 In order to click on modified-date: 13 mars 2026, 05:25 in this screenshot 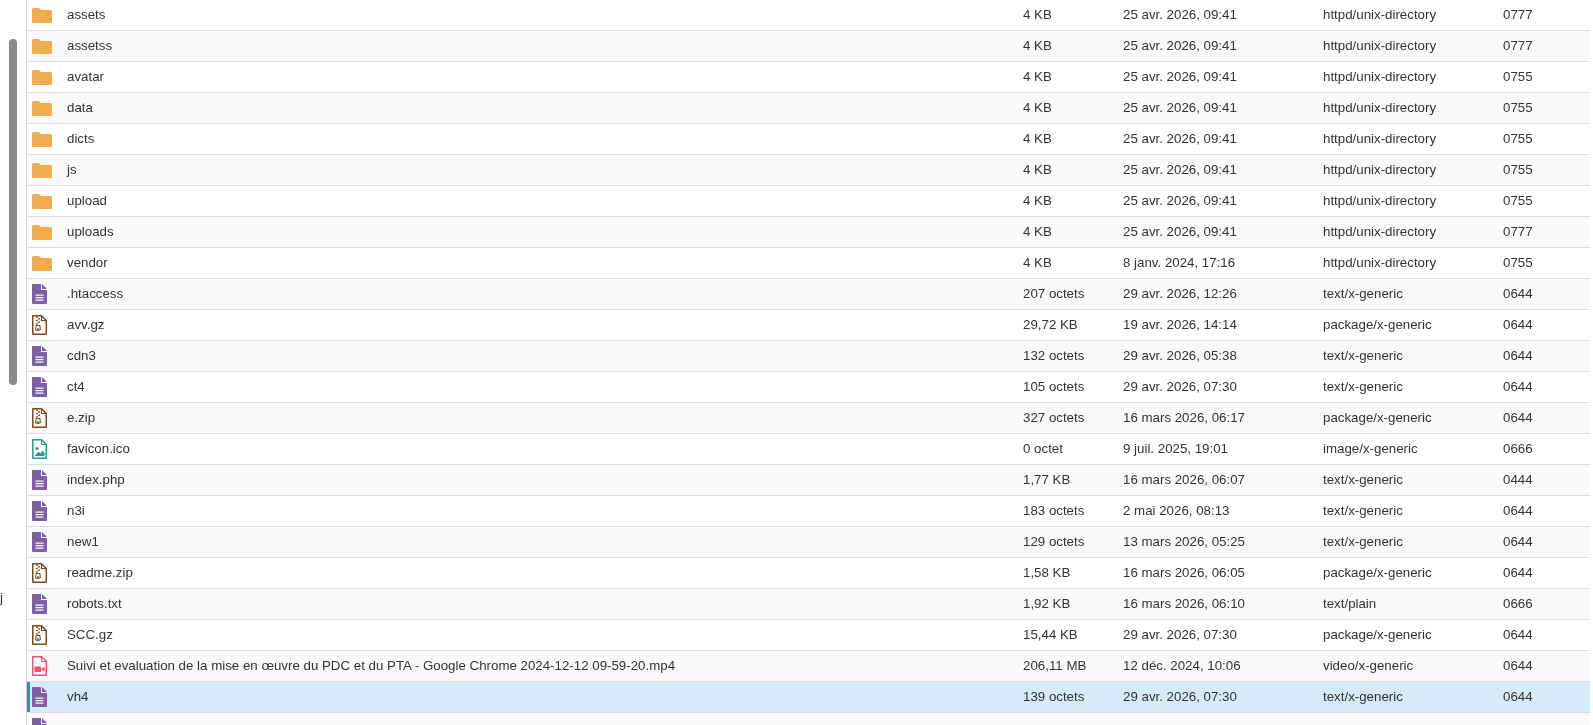, I will do `click(1184, 541)`.